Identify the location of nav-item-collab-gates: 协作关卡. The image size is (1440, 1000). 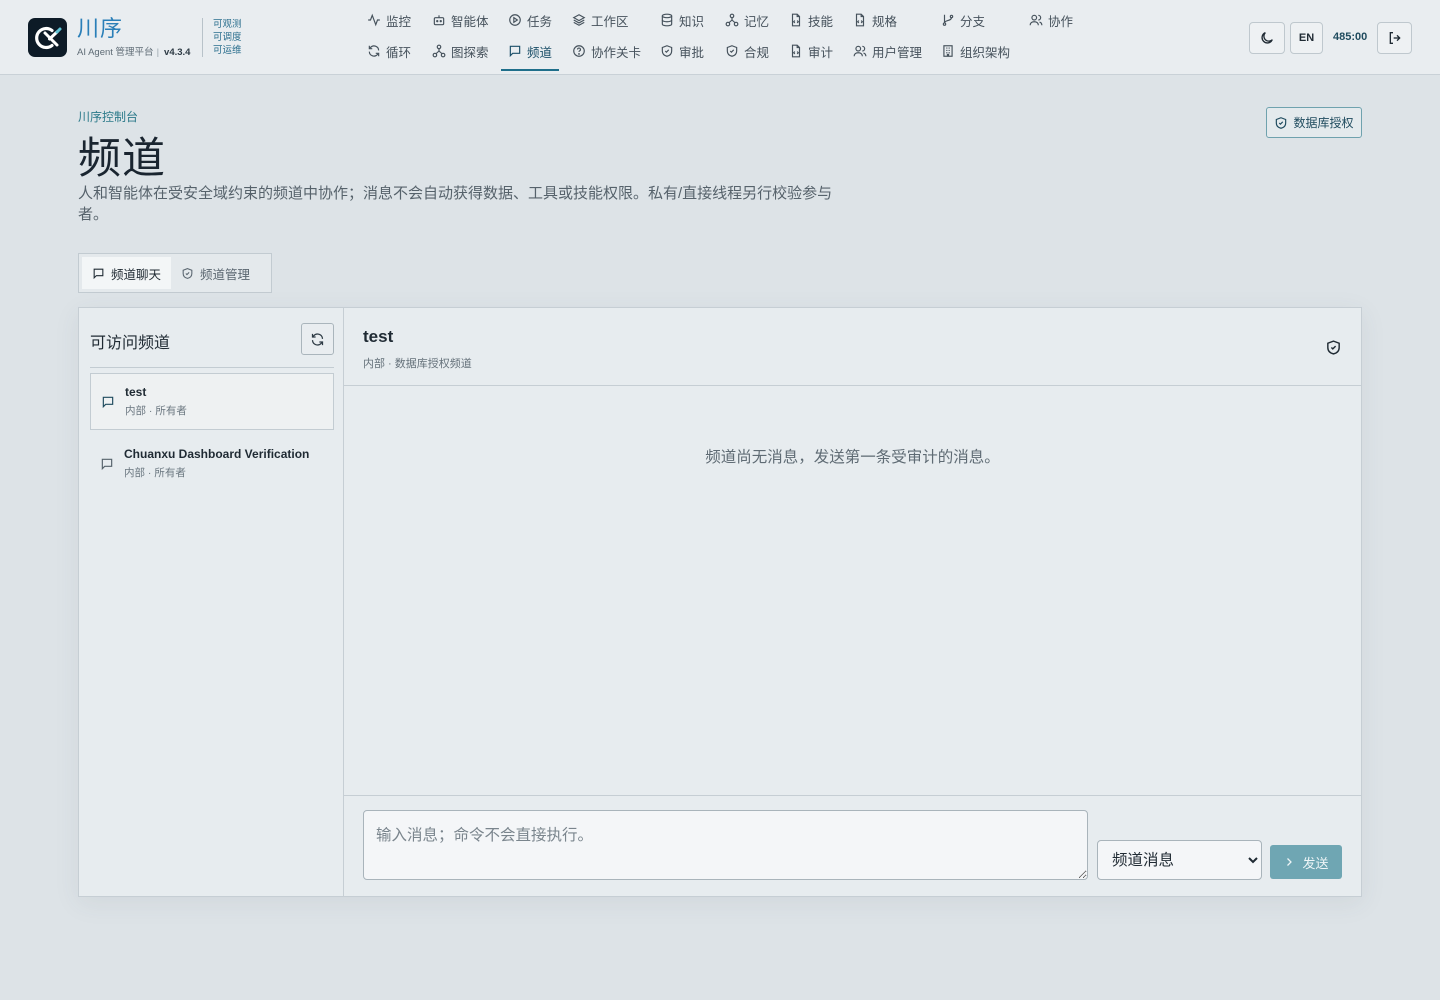
(606, 51).